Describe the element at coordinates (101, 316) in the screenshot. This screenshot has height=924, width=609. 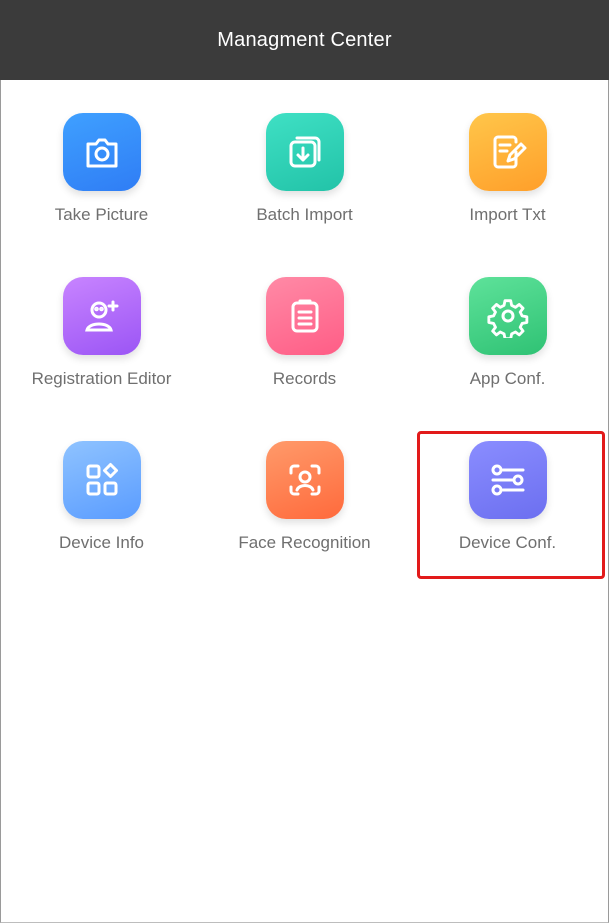
I see `add-person-icon` at that location.